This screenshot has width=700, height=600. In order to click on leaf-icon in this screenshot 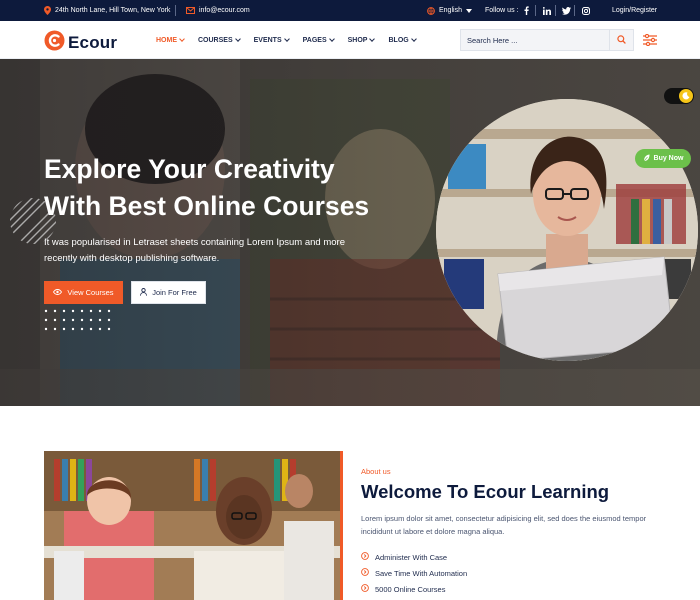, I will do `click(646, 159)`.